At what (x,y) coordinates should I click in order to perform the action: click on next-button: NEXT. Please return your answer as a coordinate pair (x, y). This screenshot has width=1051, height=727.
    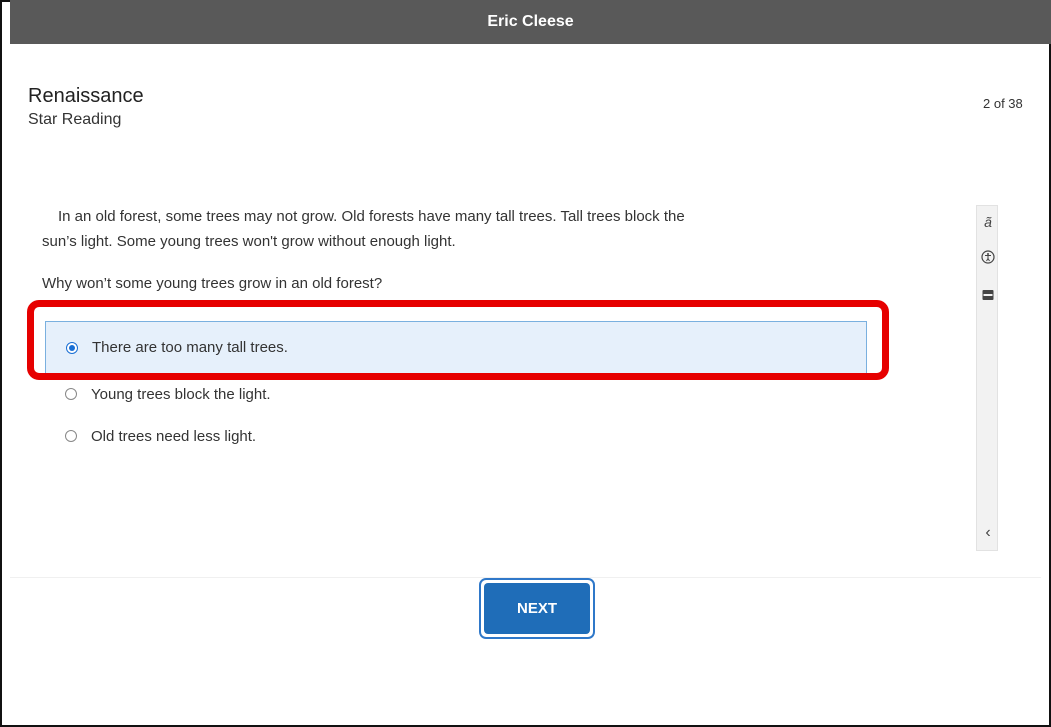
    Looking at the image, I should click on (537, 608).